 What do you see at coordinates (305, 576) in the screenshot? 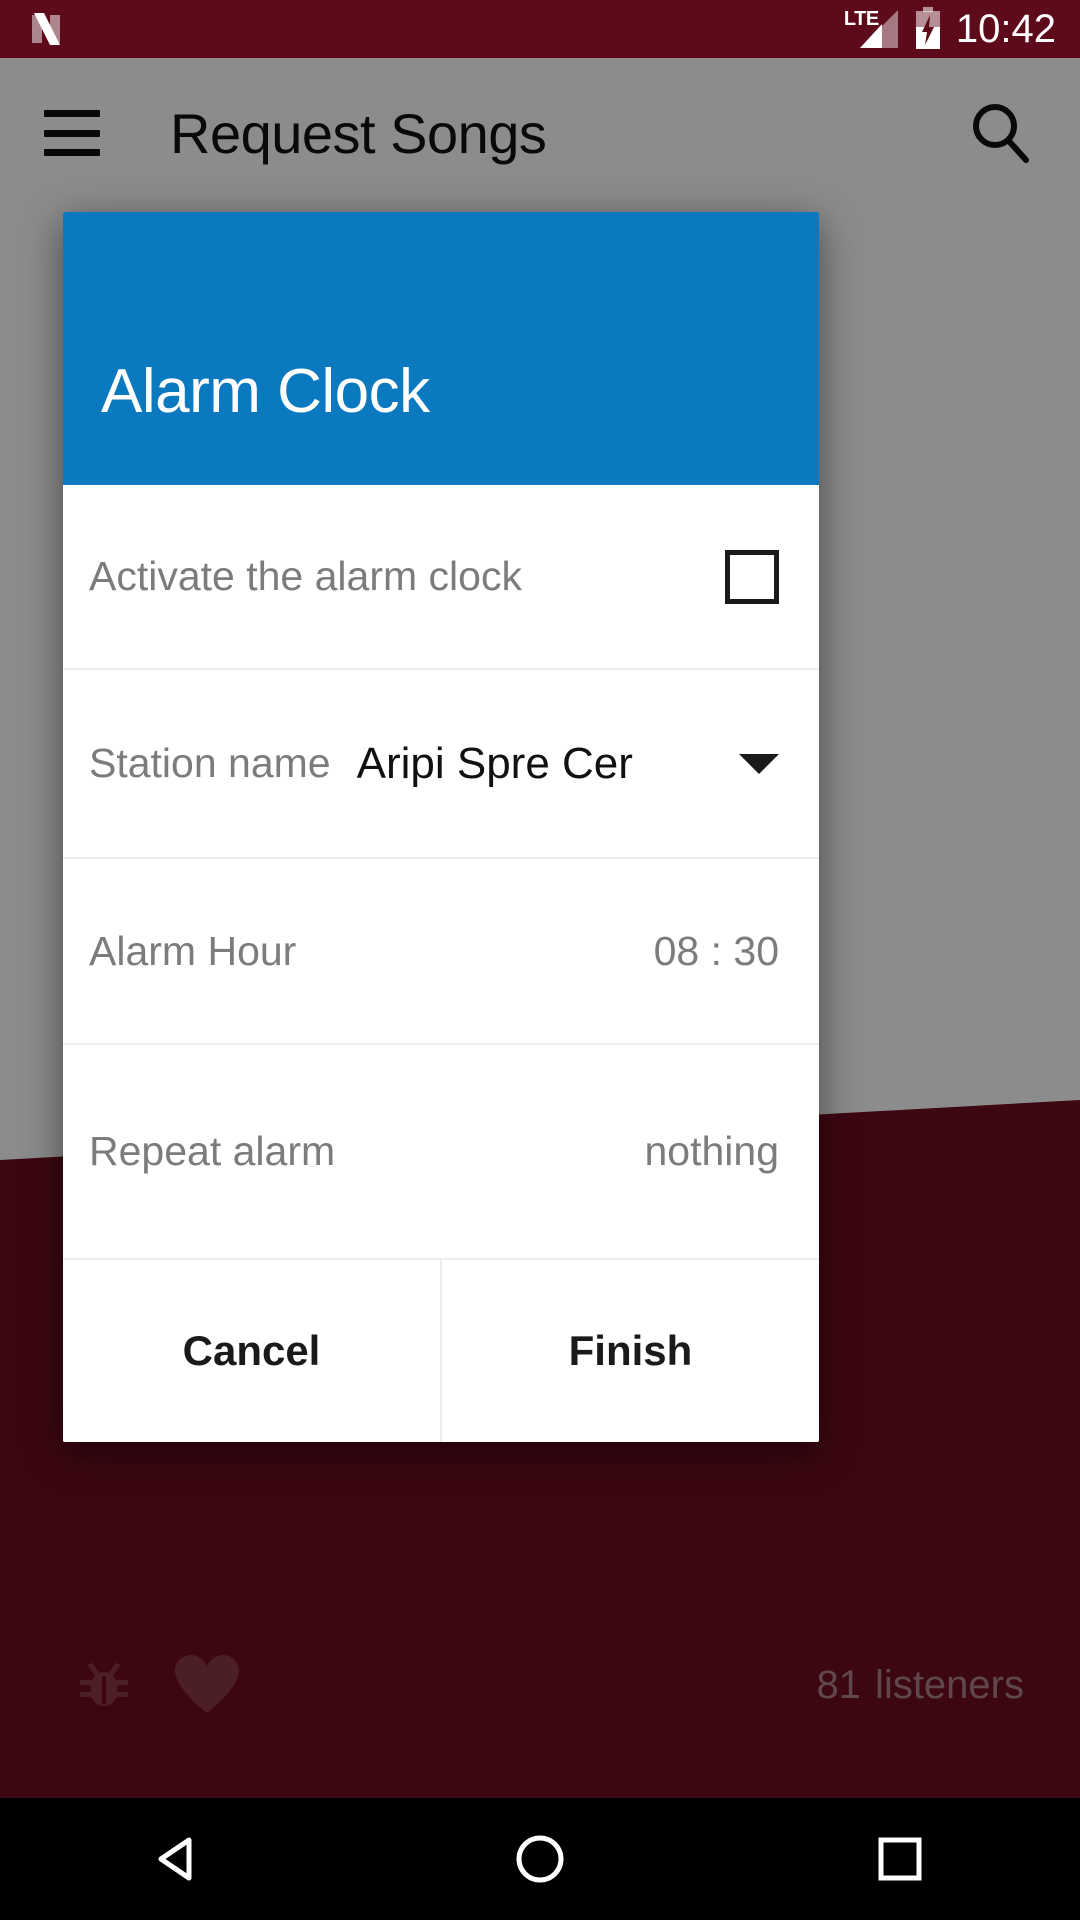
I see `activate-alarm-label: Activate the alarm clock` at bounding box center [305, 576].